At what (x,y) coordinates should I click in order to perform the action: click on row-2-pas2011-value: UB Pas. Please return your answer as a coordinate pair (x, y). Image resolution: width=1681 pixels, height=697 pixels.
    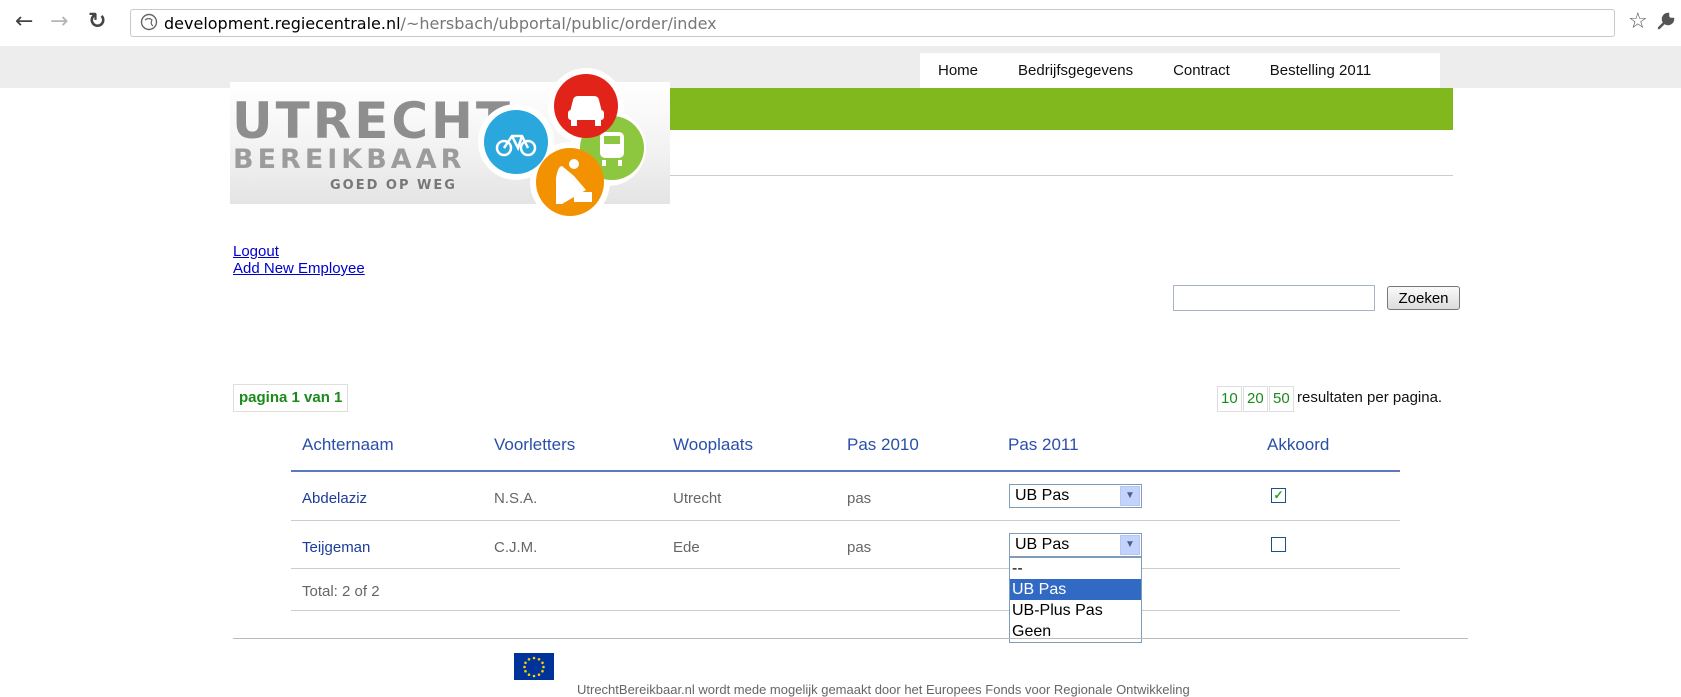
    Looking at the image, I should click on (1042, 544).